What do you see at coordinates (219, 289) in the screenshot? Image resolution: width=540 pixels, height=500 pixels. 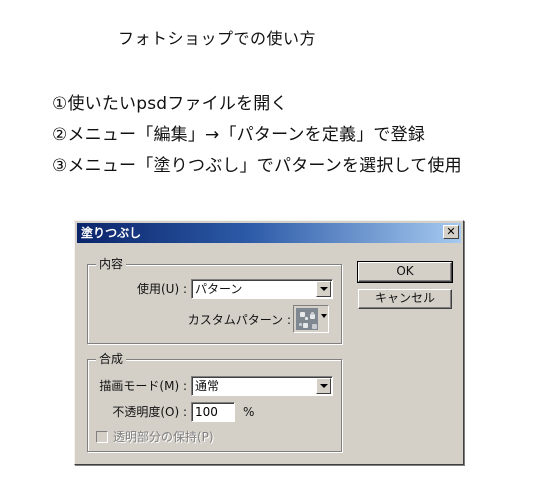 I see `use-select-value: パターン` at bounding box center [219, 289].